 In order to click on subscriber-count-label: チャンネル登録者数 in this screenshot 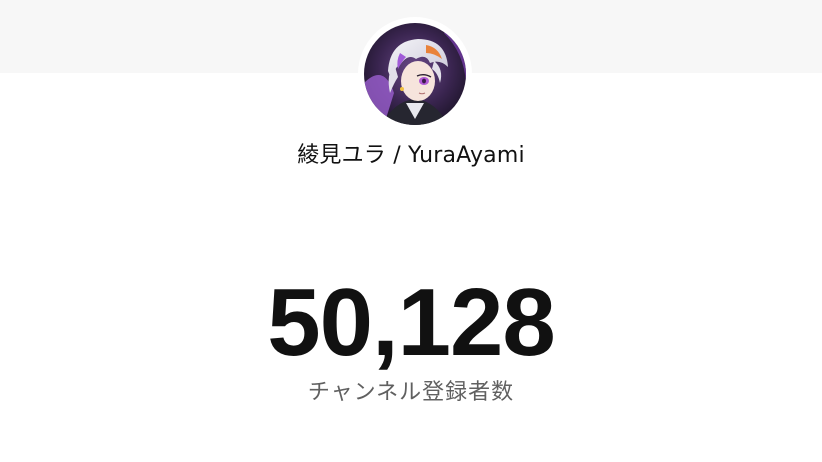, I will do `click(411, 392)`.